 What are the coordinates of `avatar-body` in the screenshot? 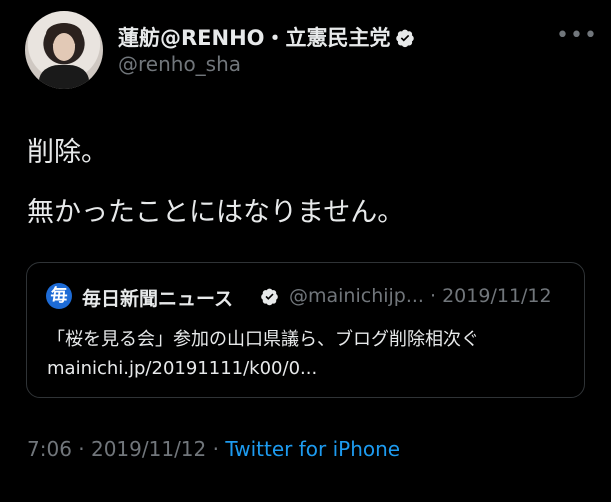 It's located at (64, 77).